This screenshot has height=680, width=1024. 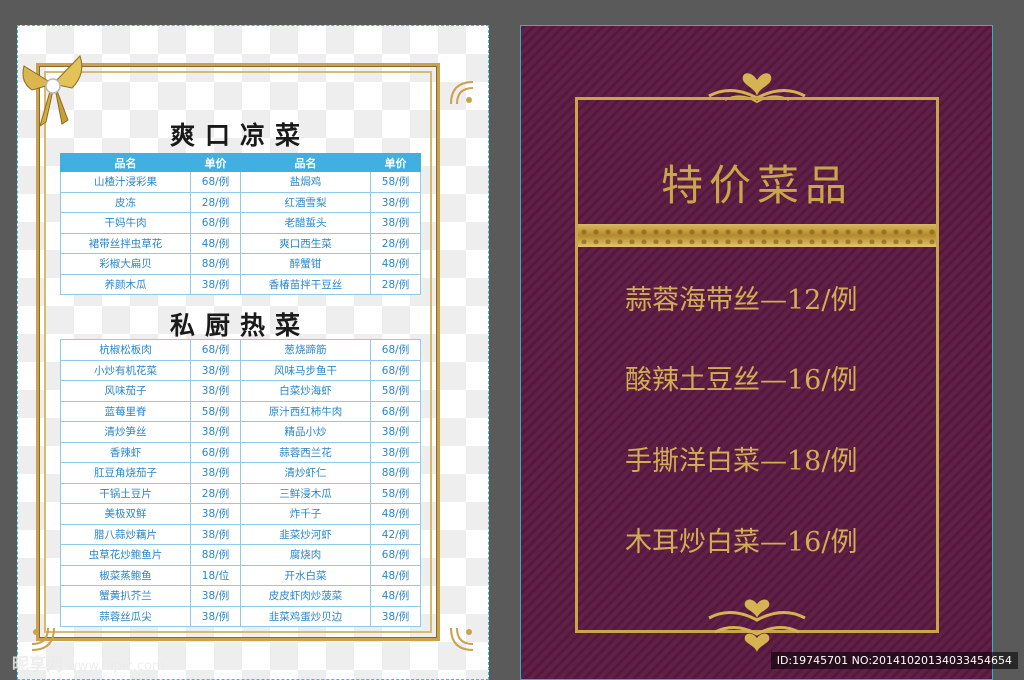 What do you see at coordinates (305, 493) in the screenshot?
I see `dish-name-cell: 三鲜浸木瓜` at bounding box center [305, 493].